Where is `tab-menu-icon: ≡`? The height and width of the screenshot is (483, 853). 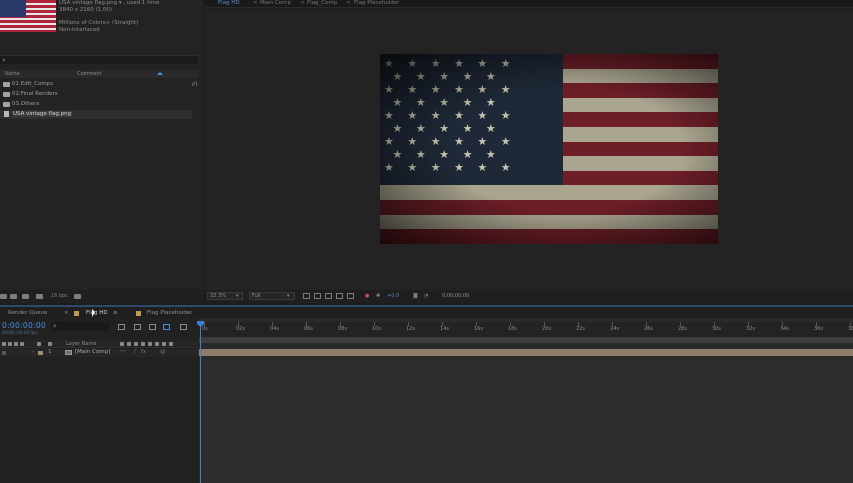 tab-menu-icon: ≡ is located at coordinates (115, 313).